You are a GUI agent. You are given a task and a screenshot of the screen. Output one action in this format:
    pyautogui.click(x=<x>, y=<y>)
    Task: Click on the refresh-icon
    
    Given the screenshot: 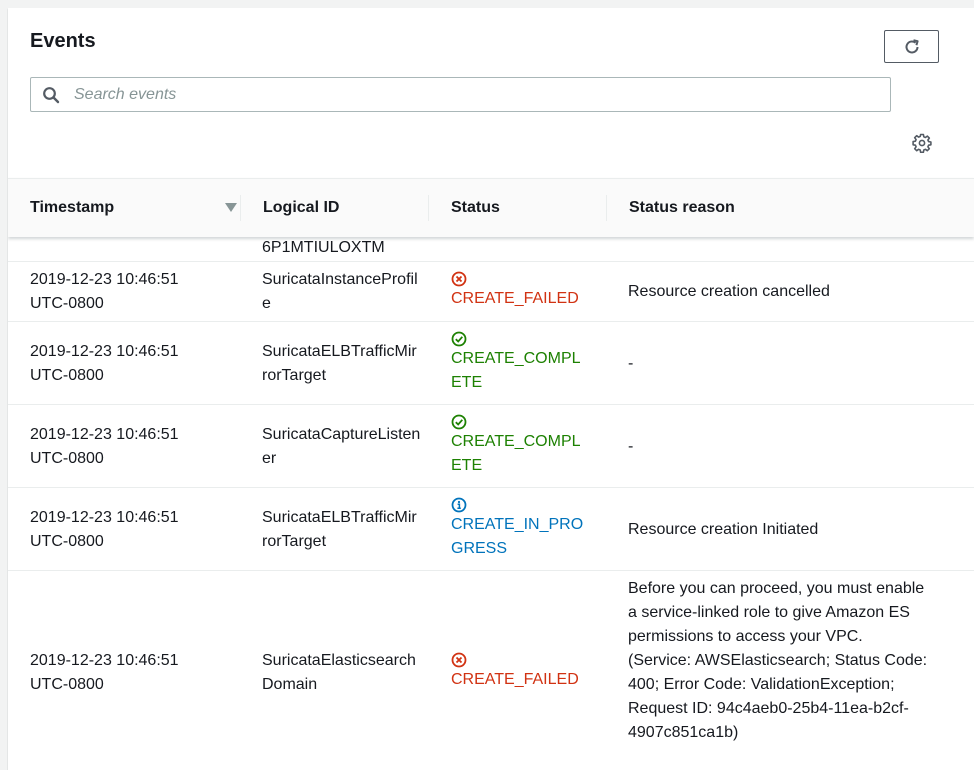 What is the action you would take?
    pyautogui.click(x=912, y=45)
    